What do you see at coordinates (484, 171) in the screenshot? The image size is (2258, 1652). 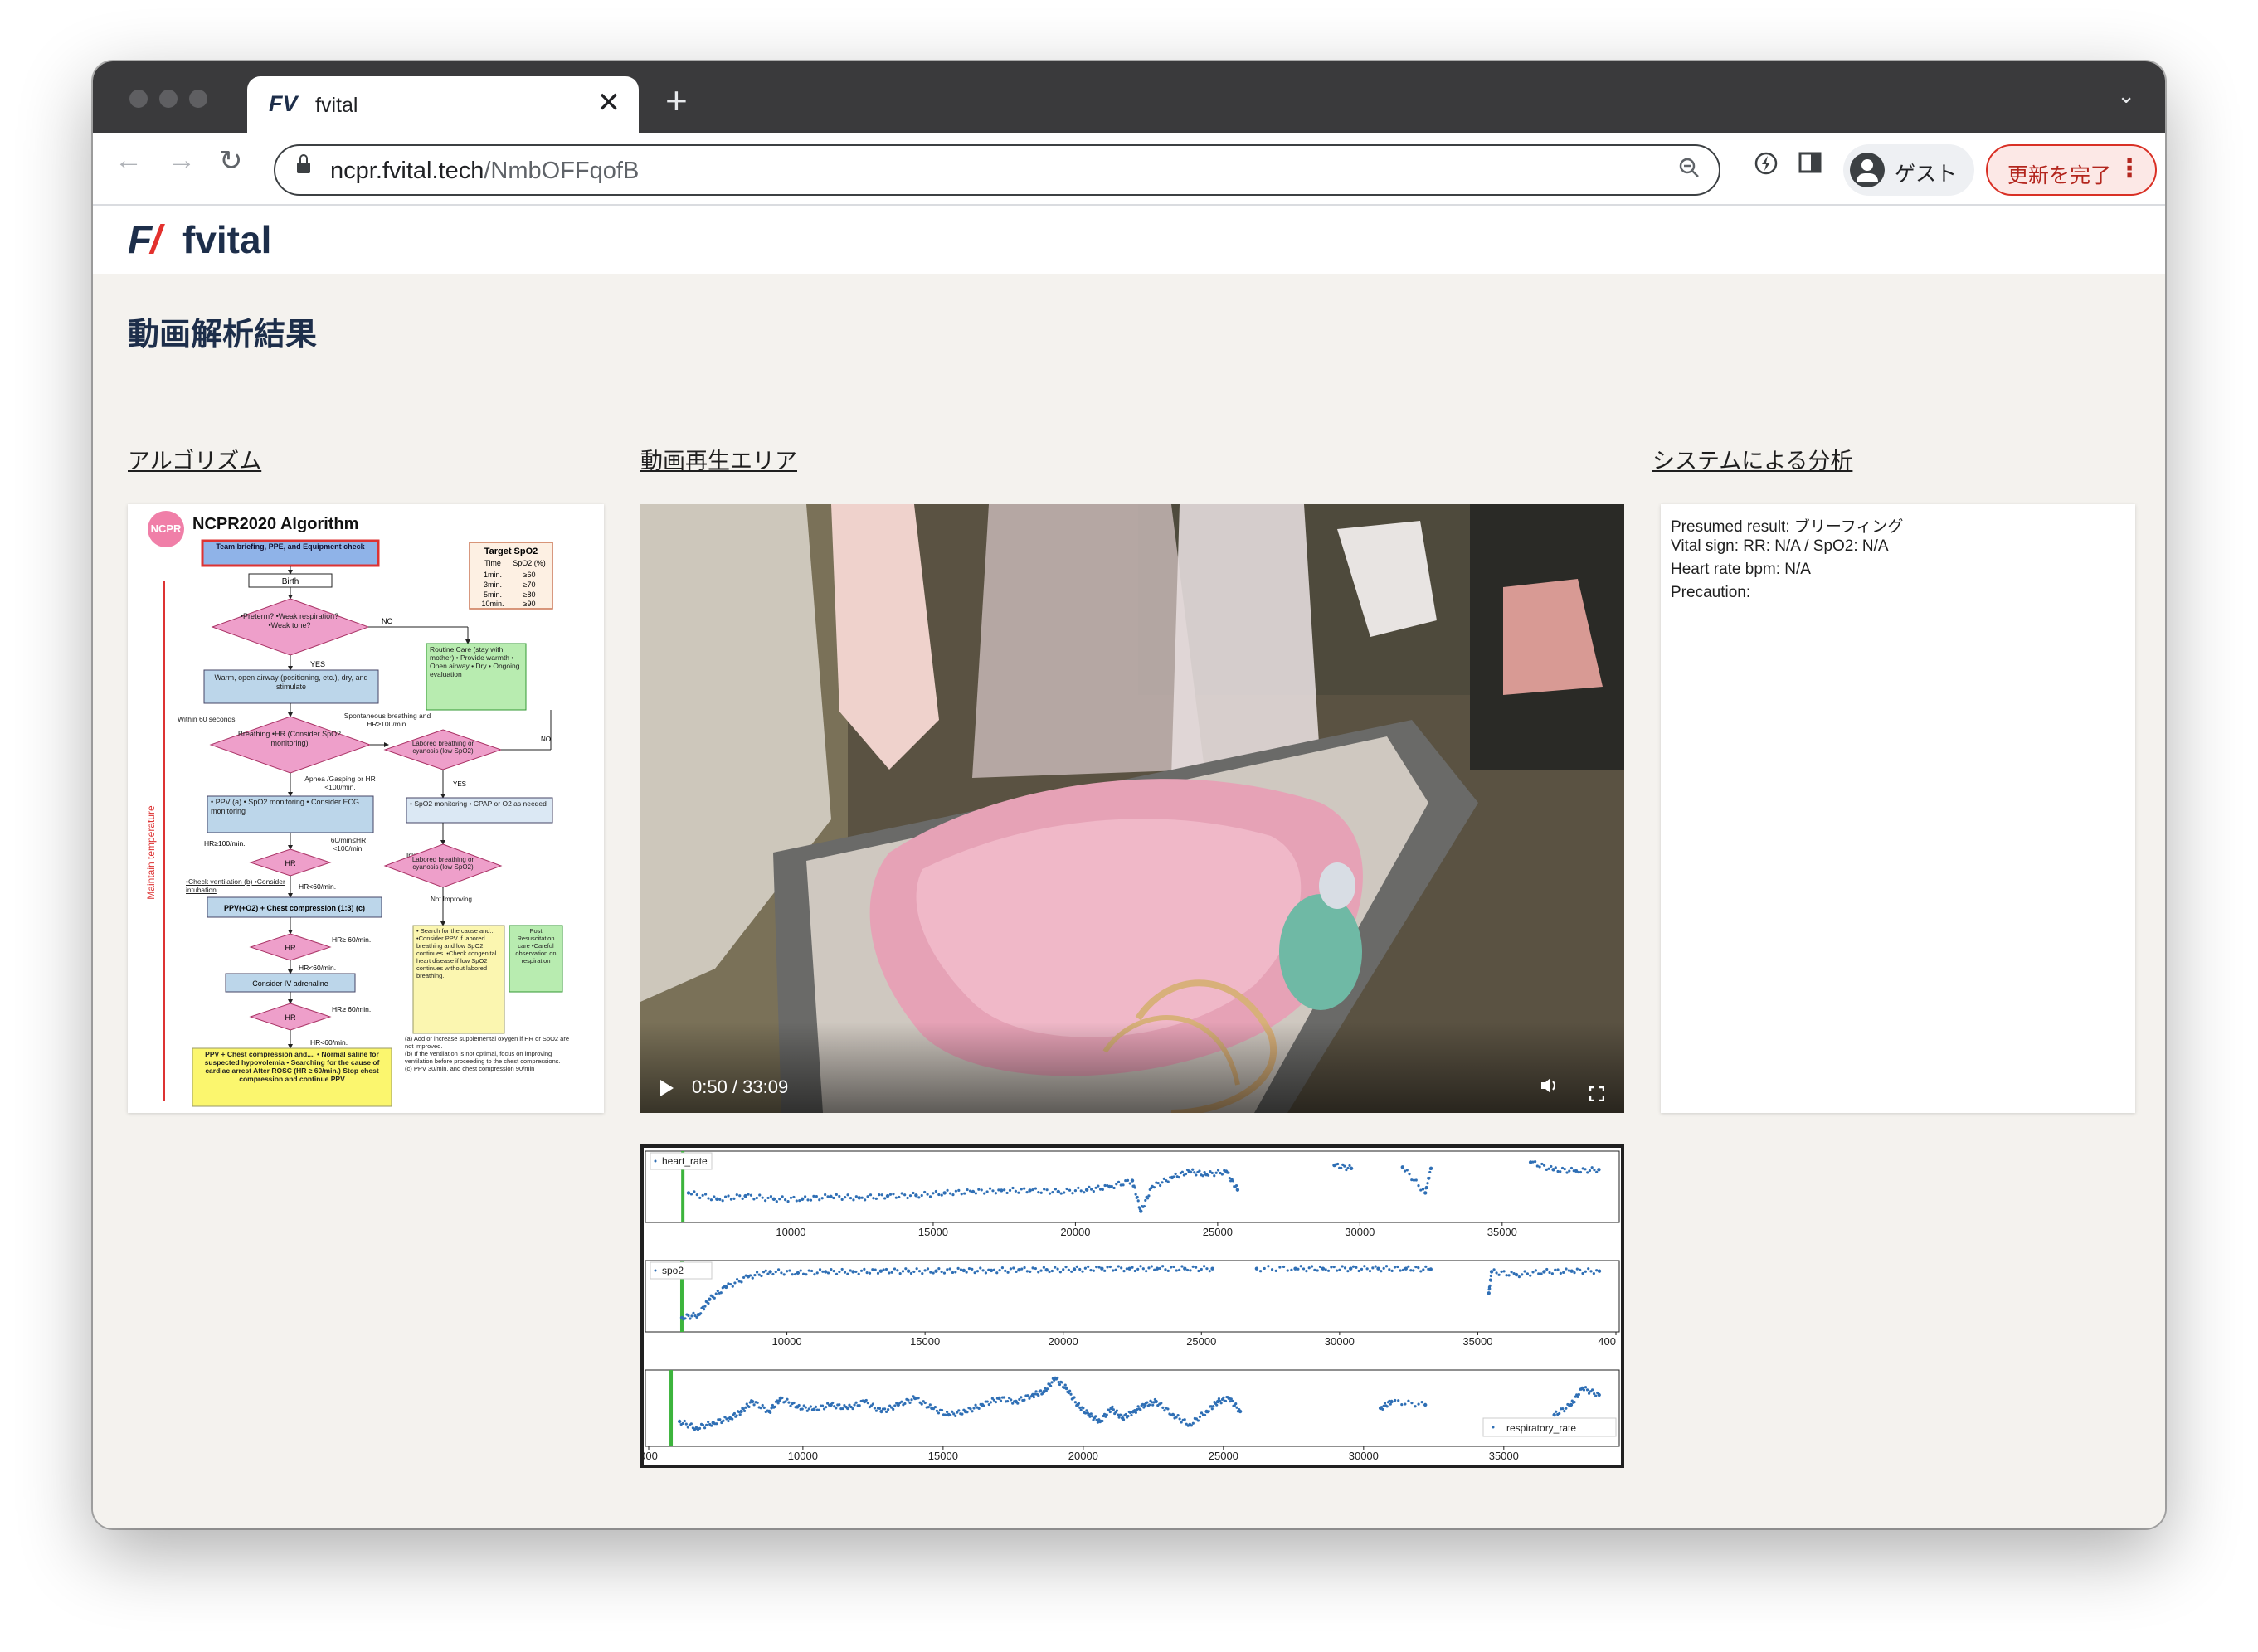 I see `url-text: ncpr.fvital.tech/NmbOFFqofB` at bounding box center [484, 171].